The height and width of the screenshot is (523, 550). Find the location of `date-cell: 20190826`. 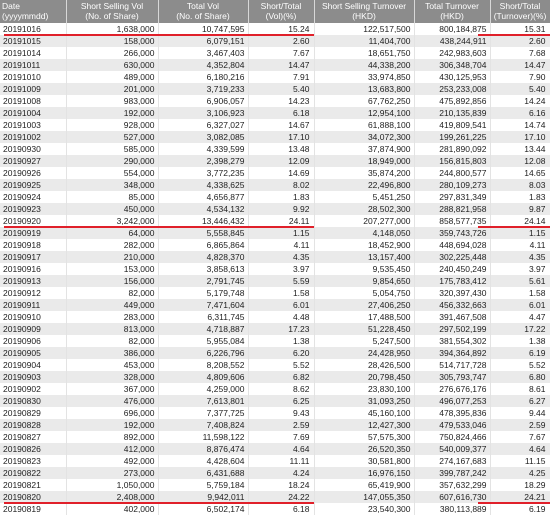

date-cell: 20190826 is located at coordinates (33, 449).